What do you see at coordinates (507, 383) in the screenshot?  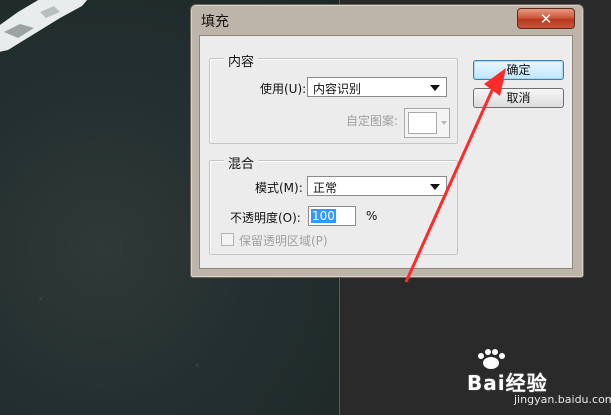 I see `watermark-brand: Bai经验` at bounding box center [507, 383].